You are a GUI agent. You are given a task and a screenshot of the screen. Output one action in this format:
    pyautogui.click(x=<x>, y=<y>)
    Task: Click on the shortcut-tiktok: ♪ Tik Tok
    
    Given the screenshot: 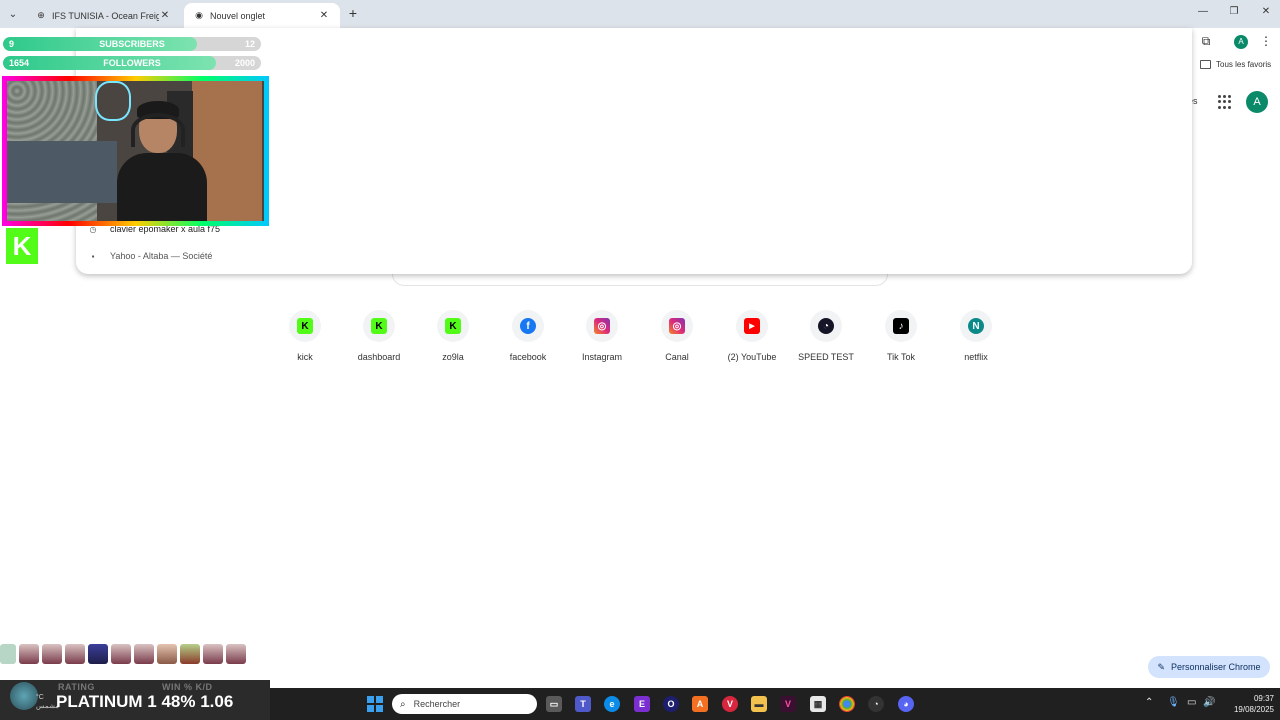 What is the action you would take?
    pyautogui.click(x=901, y=336)
    